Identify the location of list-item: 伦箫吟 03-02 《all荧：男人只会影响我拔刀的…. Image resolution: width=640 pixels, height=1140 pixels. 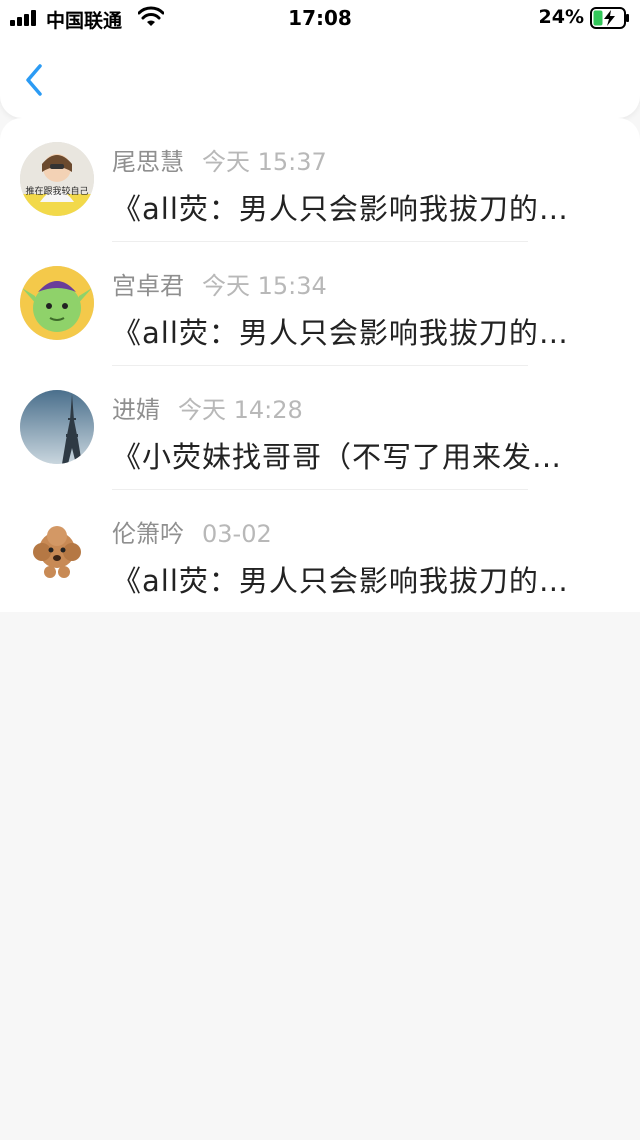
(320, 552).